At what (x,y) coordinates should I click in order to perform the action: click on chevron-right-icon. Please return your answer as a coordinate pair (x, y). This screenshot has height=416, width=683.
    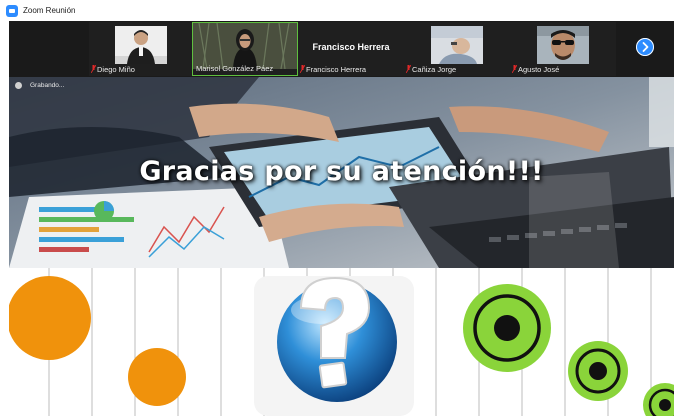
    Looking at the image, I should click on (645, 47).